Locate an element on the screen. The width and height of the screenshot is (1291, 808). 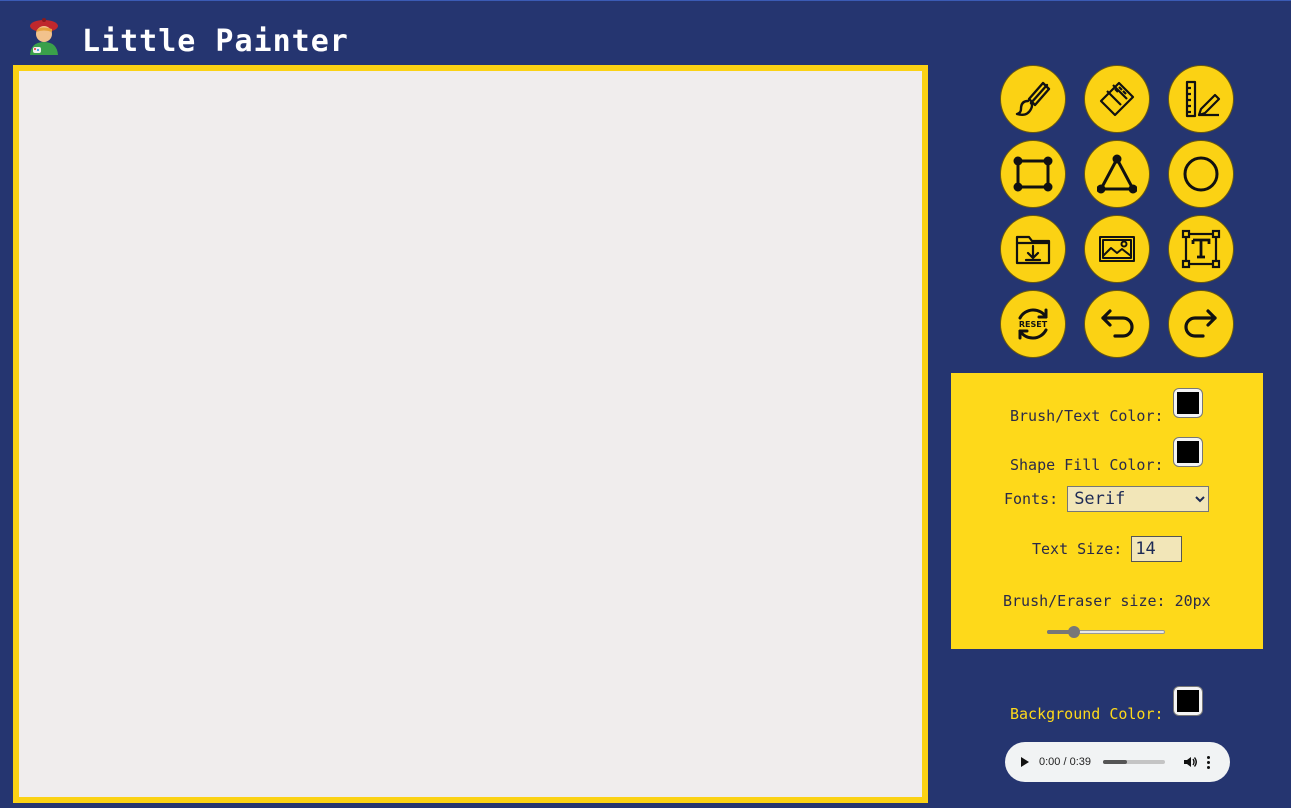
eraser-icon is located at coordinates (1117, 99).